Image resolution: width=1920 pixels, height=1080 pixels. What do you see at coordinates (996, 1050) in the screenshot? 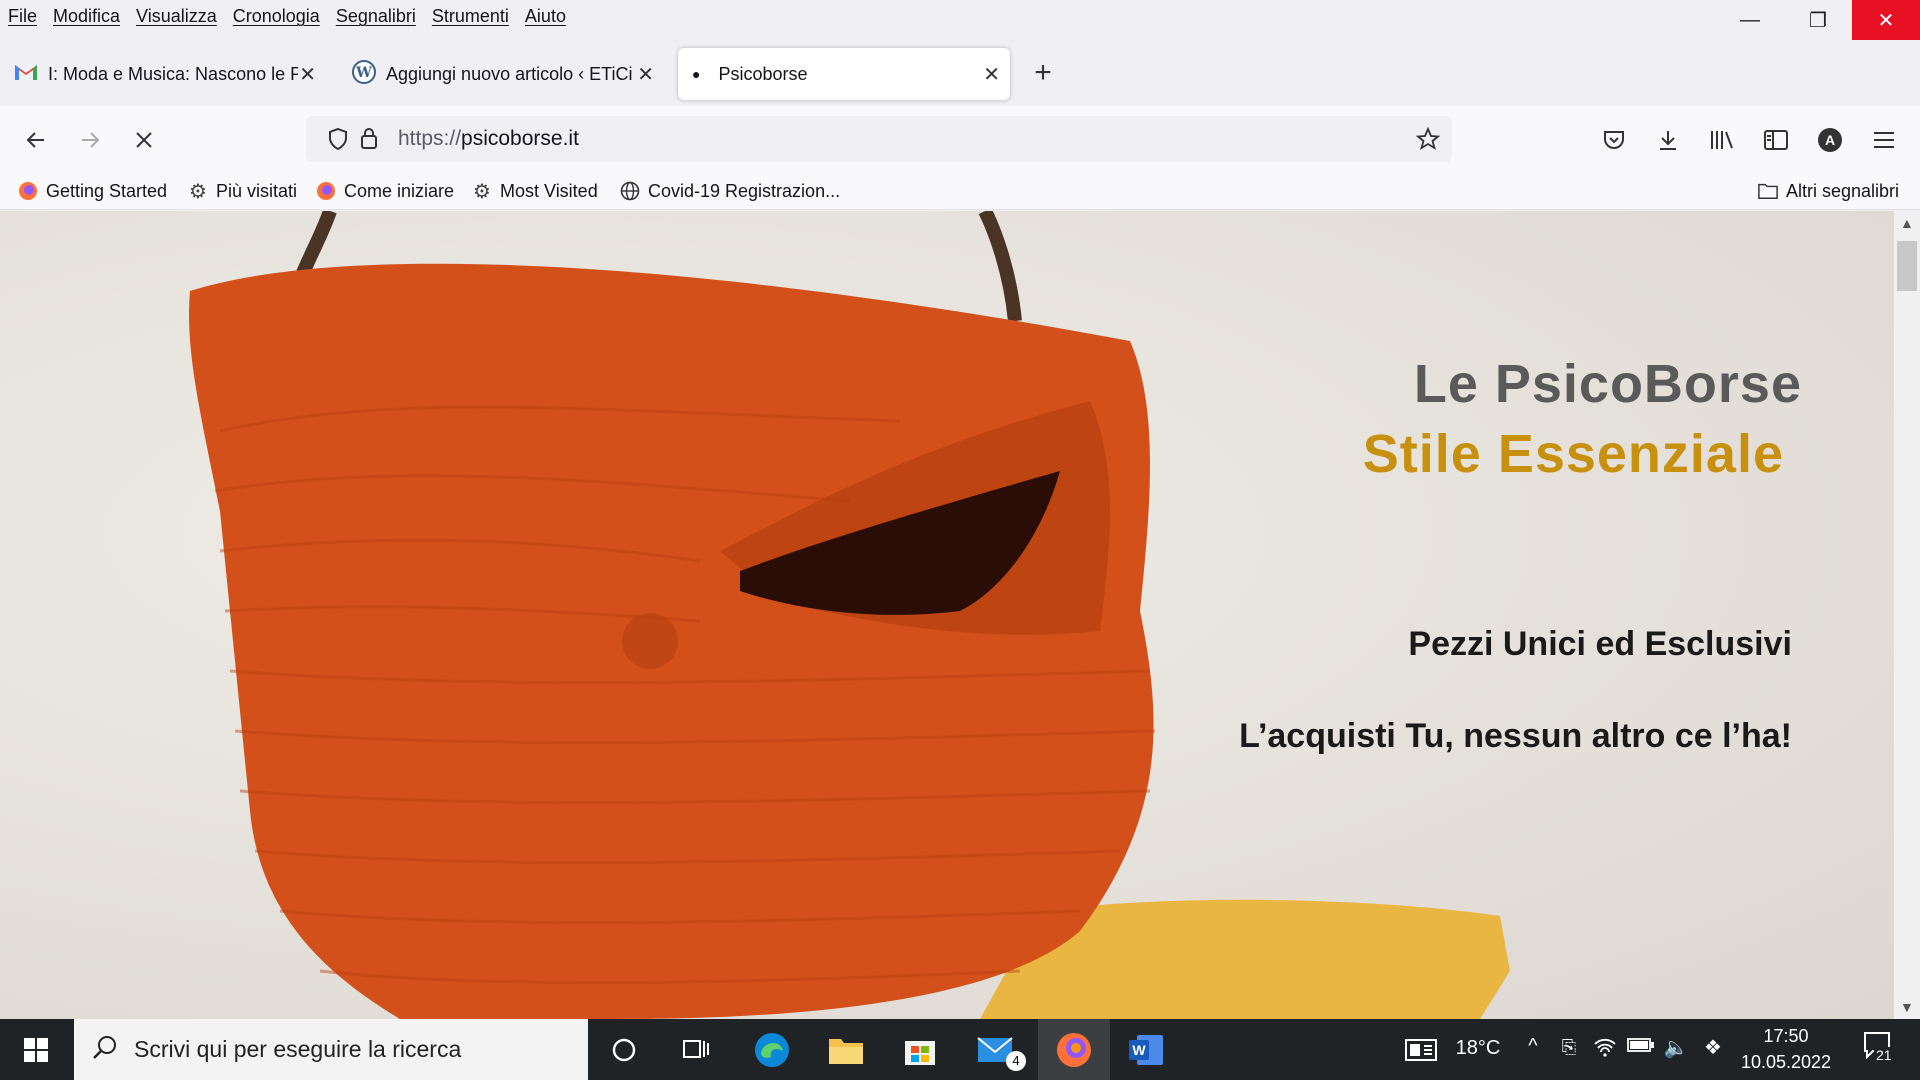
I see `mail-icon: 4` at bounding box center [996, 1050].